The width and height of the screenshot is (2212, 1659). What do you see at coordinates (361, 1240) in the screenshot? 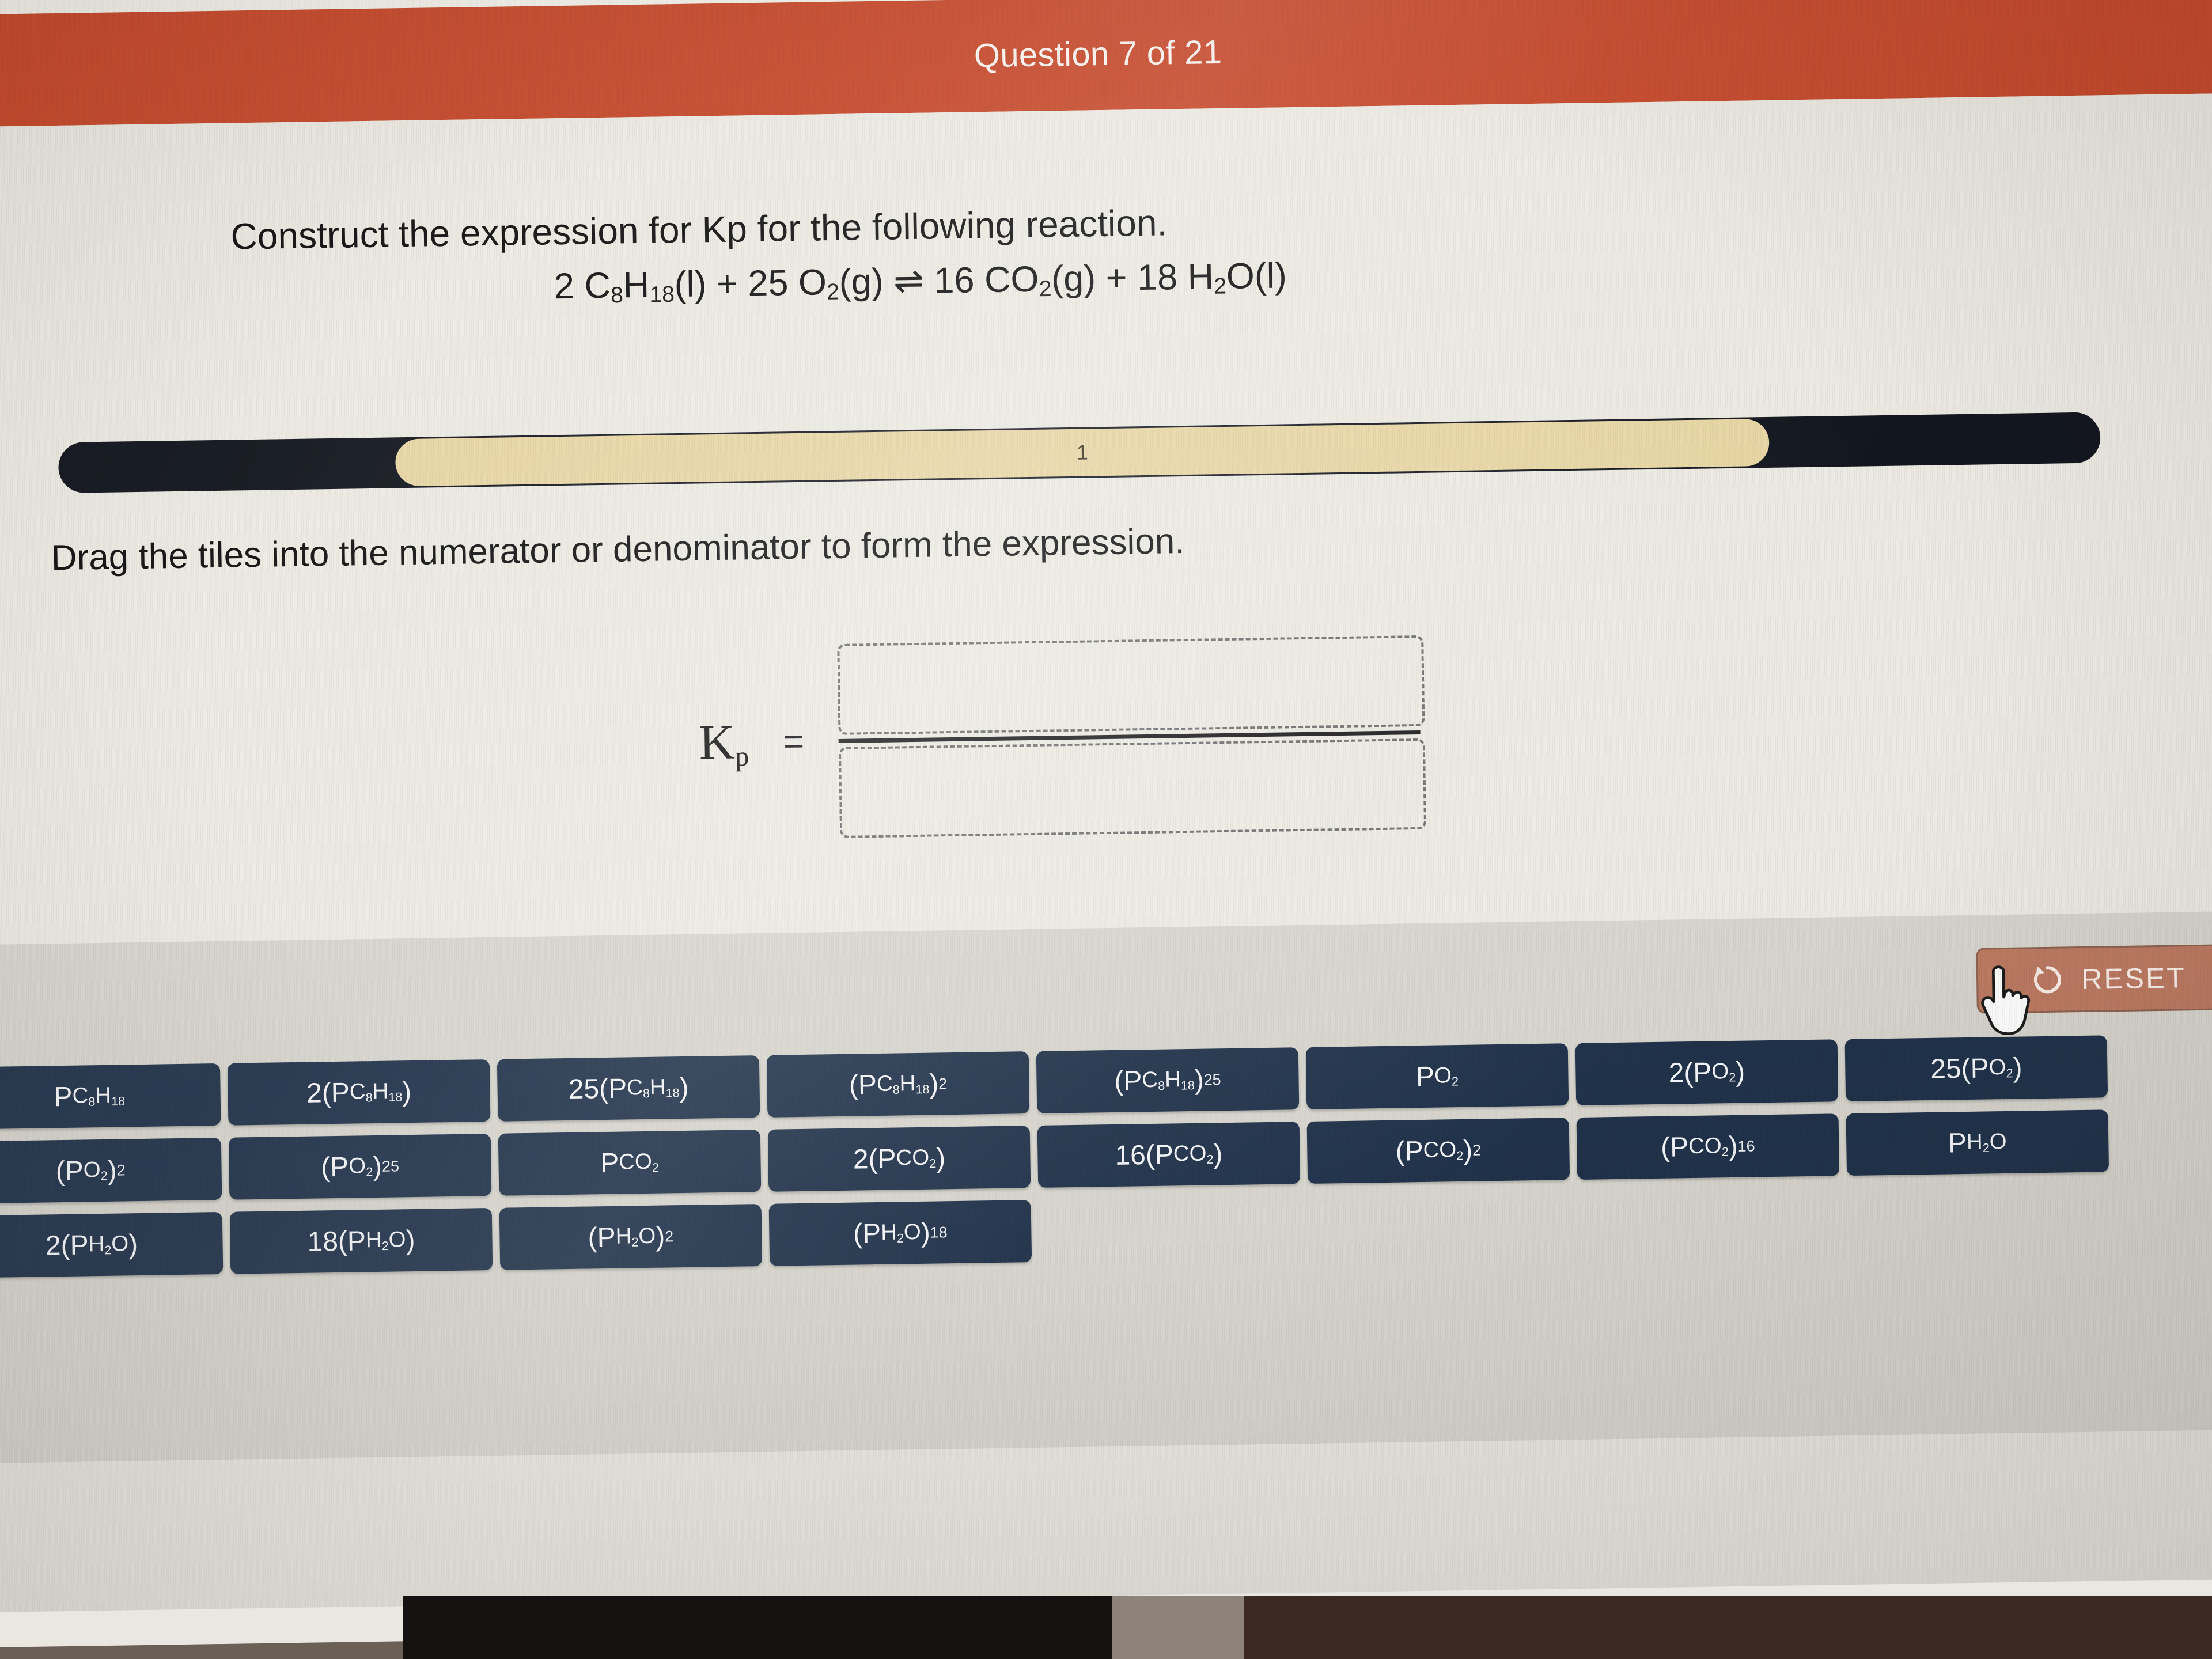
I see `tile-18-p-h2o: 18(P H2O)` at bounding box center [361, 1240].